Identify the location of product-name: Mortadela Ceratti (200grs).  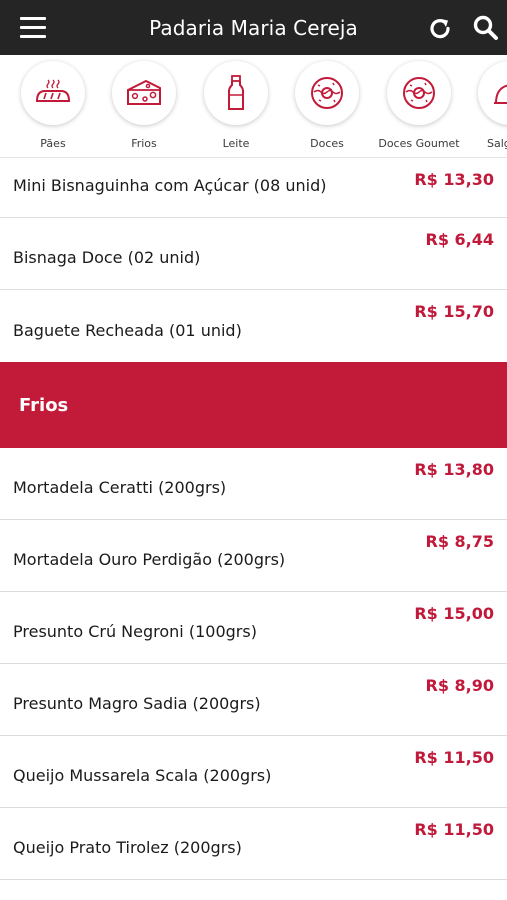
(120, 487).